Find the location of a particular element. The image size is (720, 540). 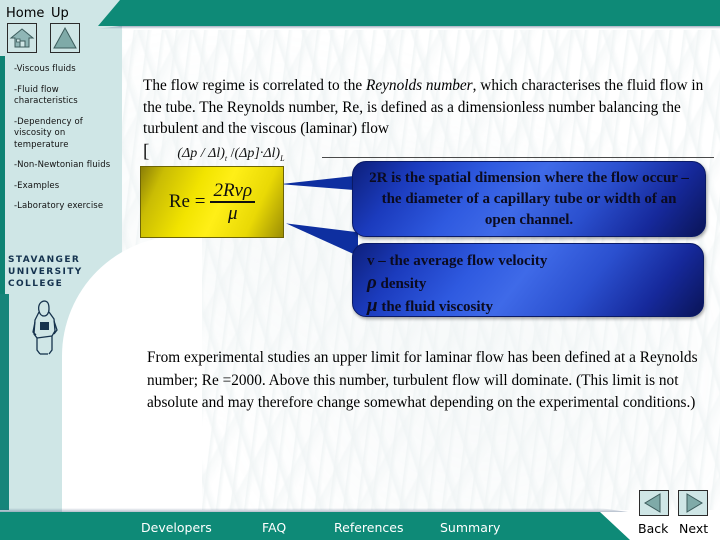

sidebar-item-viscous-fluids: -Viscous fluids is located at coordinates (63, 70).